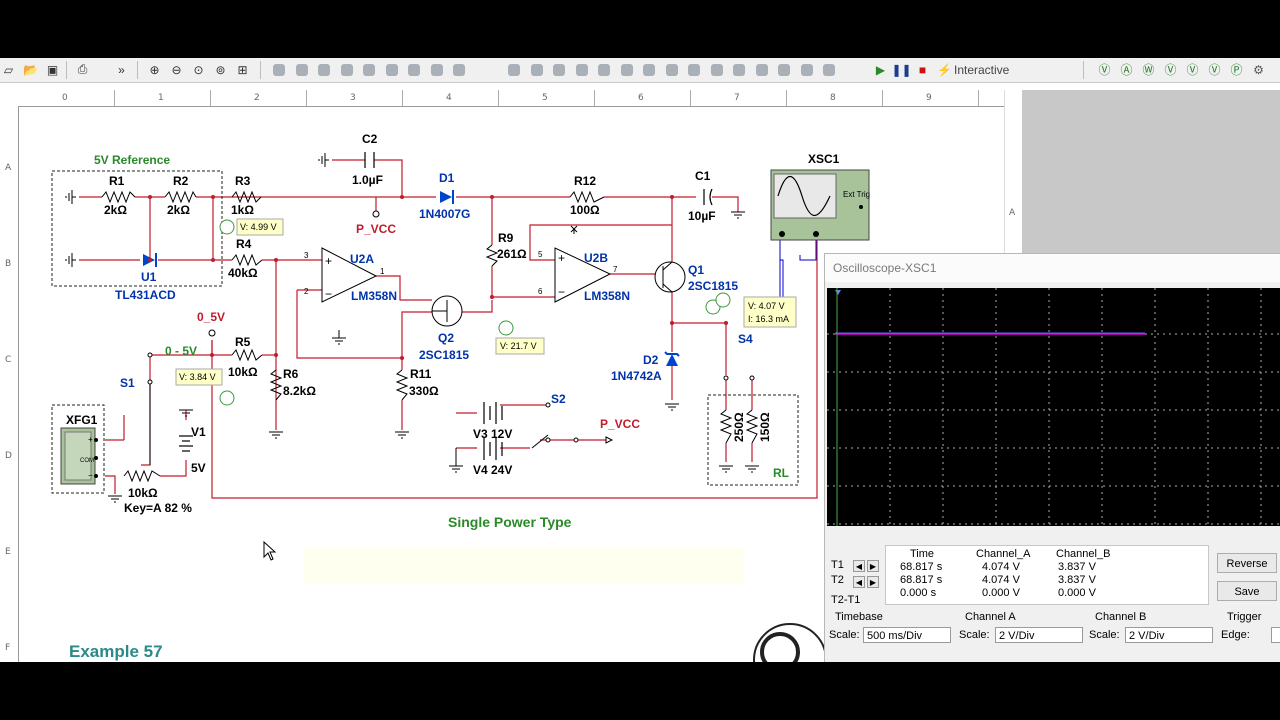  Describe the element at coordinates (880, 69) in the screenshot. I see `run-icon: ▶` at that location.